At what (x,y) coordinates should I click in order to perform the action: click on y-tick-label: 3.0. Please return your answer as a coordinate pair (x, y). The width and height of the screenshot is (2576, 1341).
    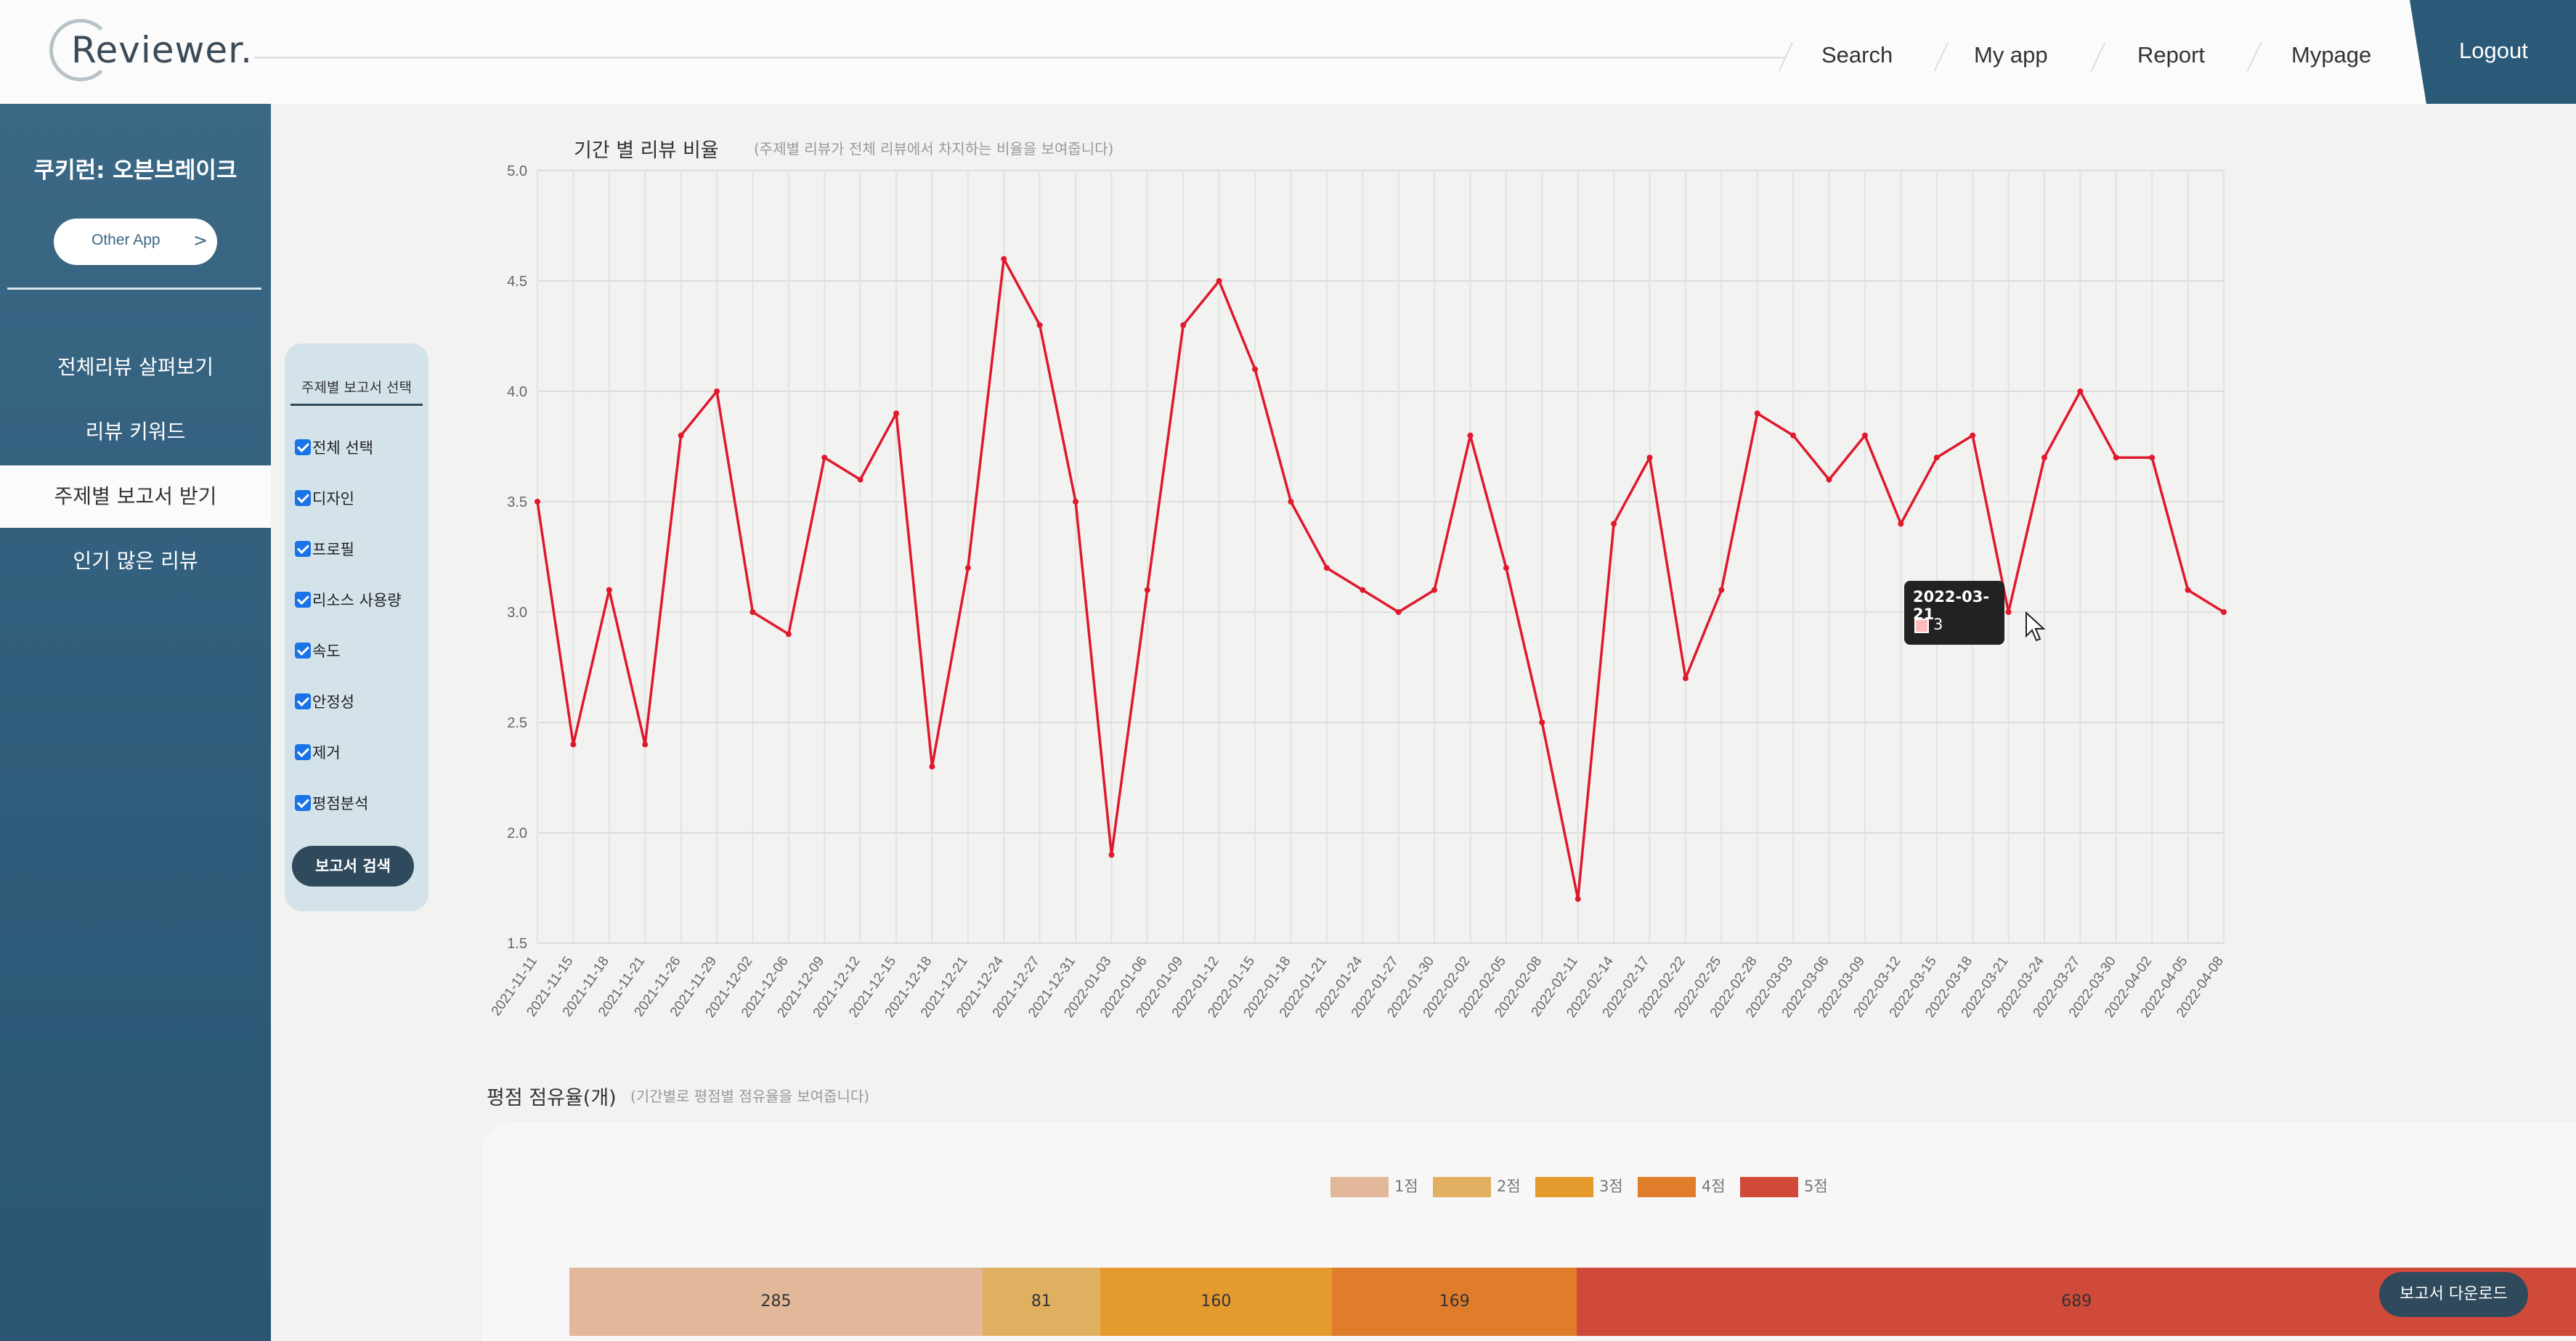
    Looking at the image, I should click on (517, 613).